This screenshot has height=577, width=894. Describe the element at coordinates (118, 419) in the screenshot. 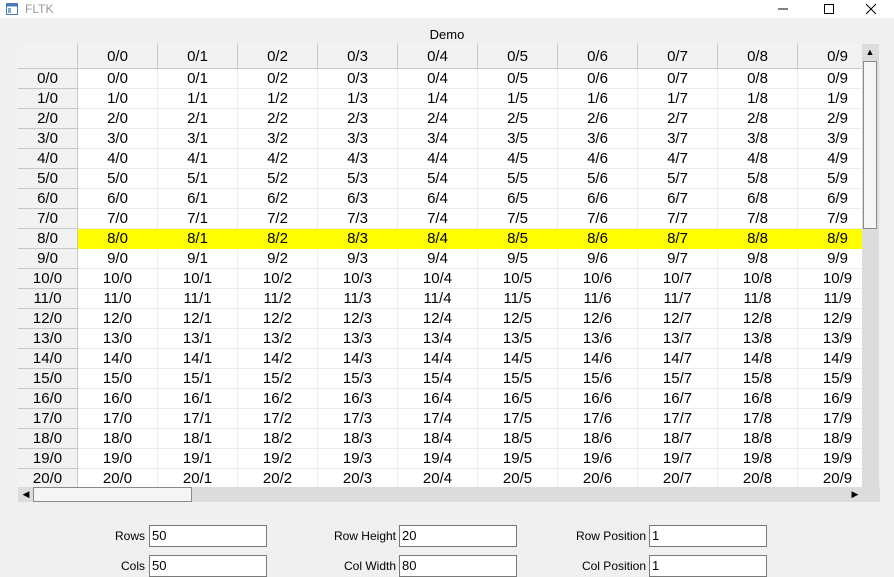

I see `table-cell: 17/0` at that location.